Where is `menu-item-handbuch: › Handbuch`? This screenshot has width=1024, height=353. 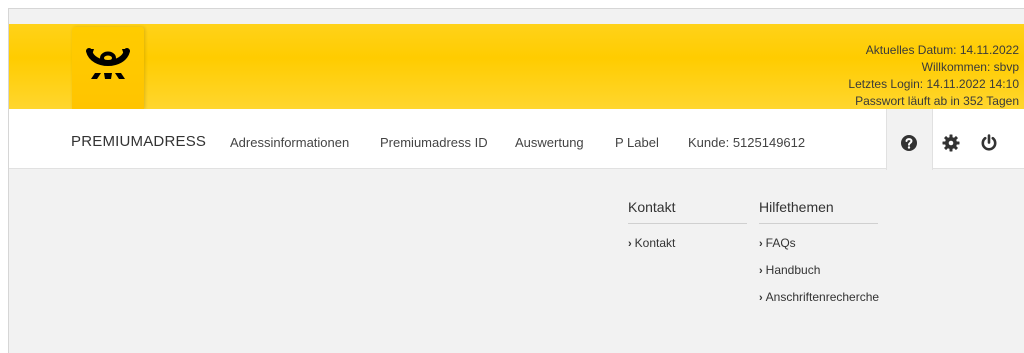 menu-item-handbuch: › Handbuch is located at coordinates (819, 270).